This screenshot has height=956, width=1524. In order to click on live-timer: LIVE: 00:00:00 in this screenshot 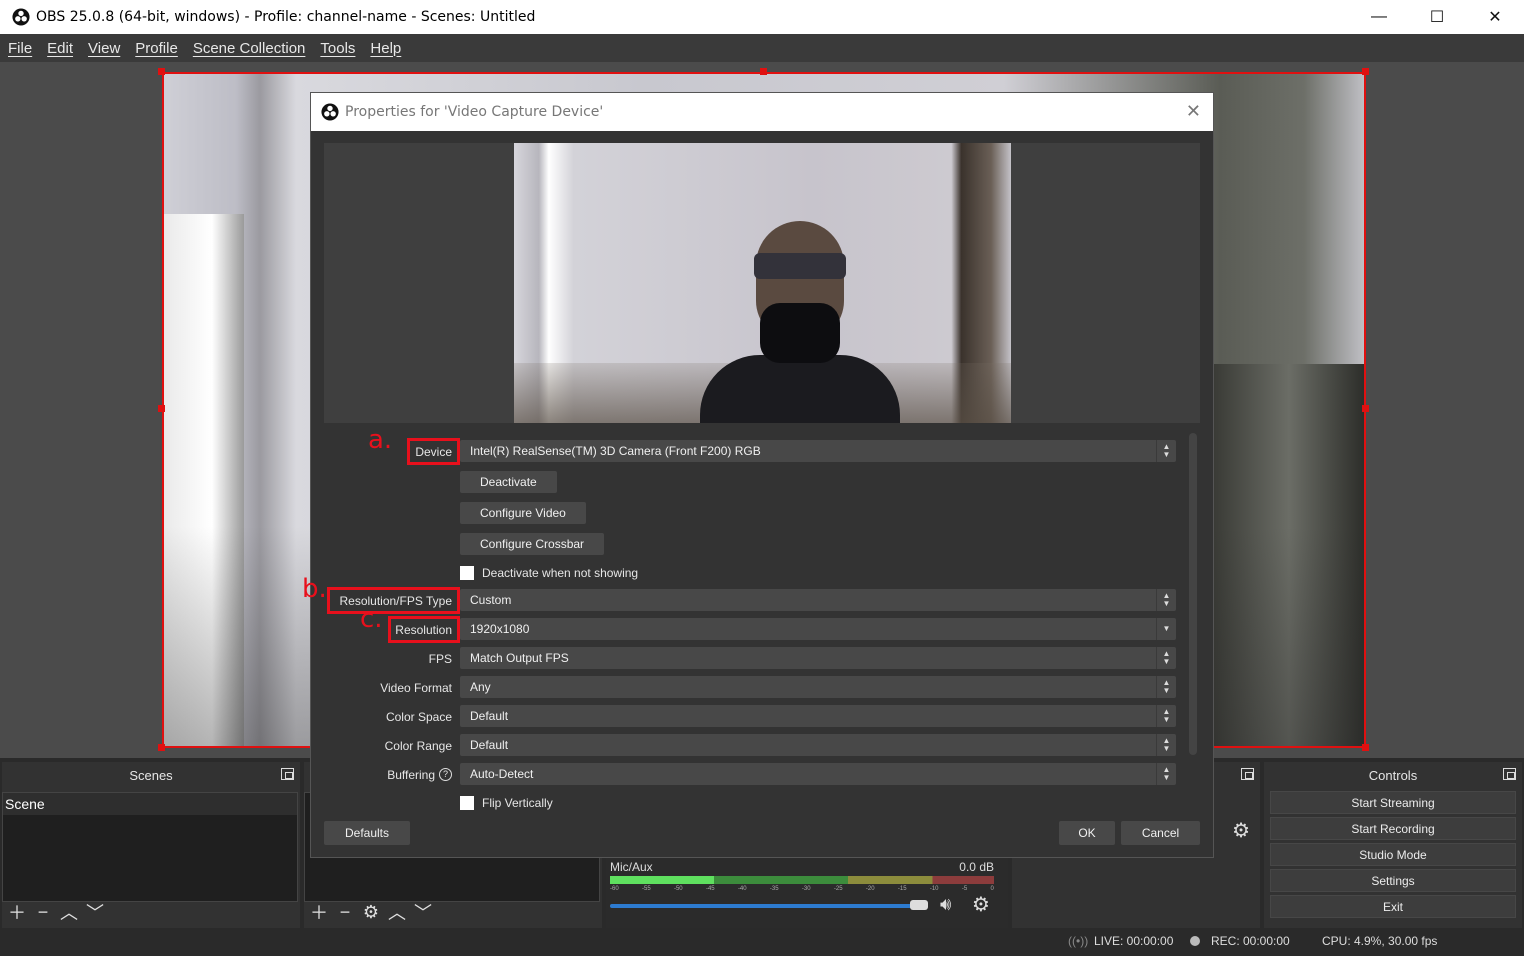, I will do `click(1134, 941)`.